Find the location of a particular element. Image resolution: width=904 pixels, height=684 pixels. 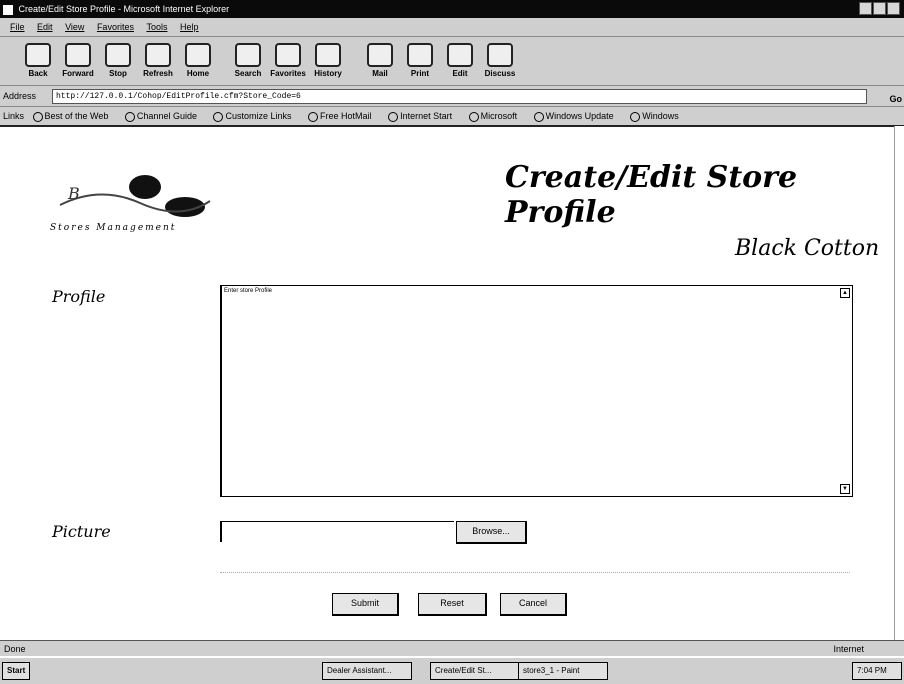

link-best-of-web: Best of the Web is located at coordinates (70, 116).